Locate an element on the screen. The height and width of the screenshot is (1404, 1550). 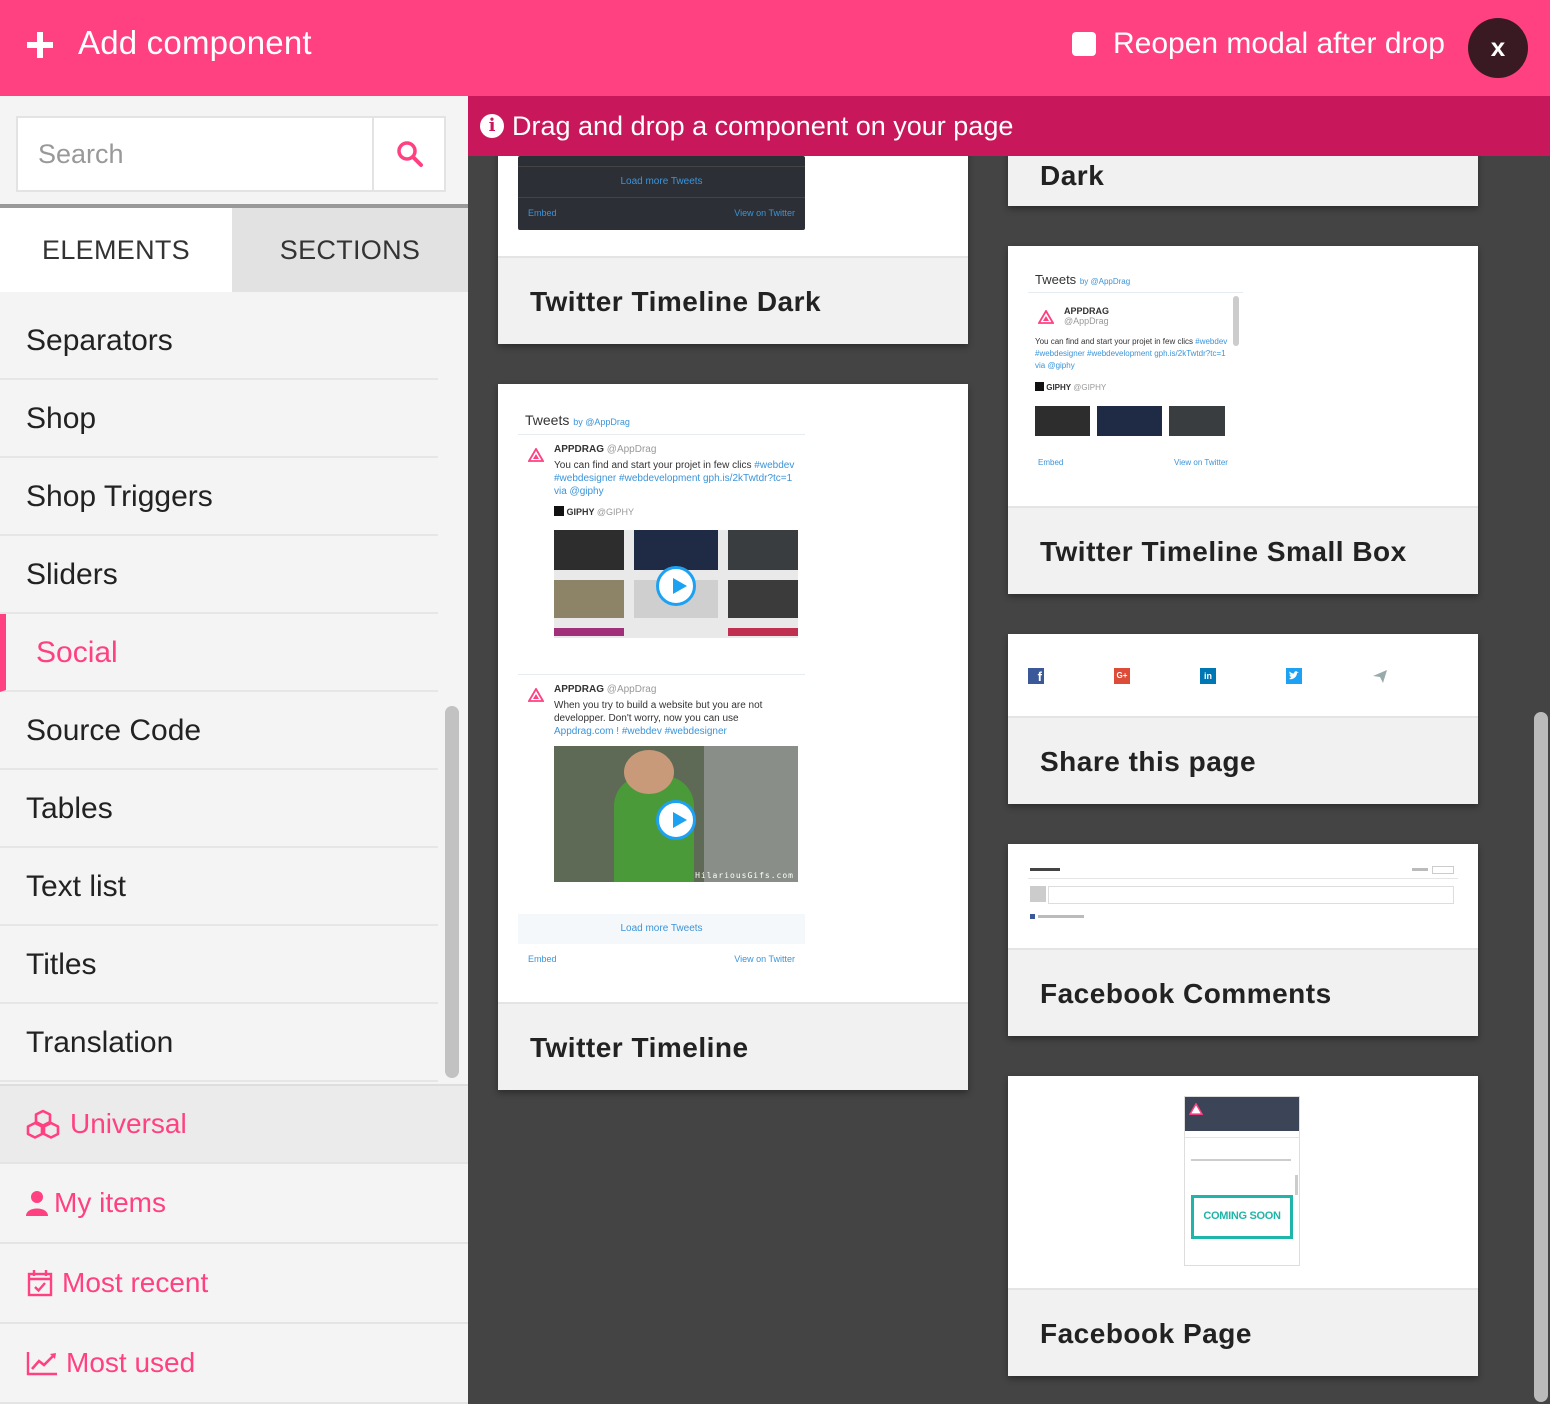
cubes-icon is located at coordinates (43, 1124).